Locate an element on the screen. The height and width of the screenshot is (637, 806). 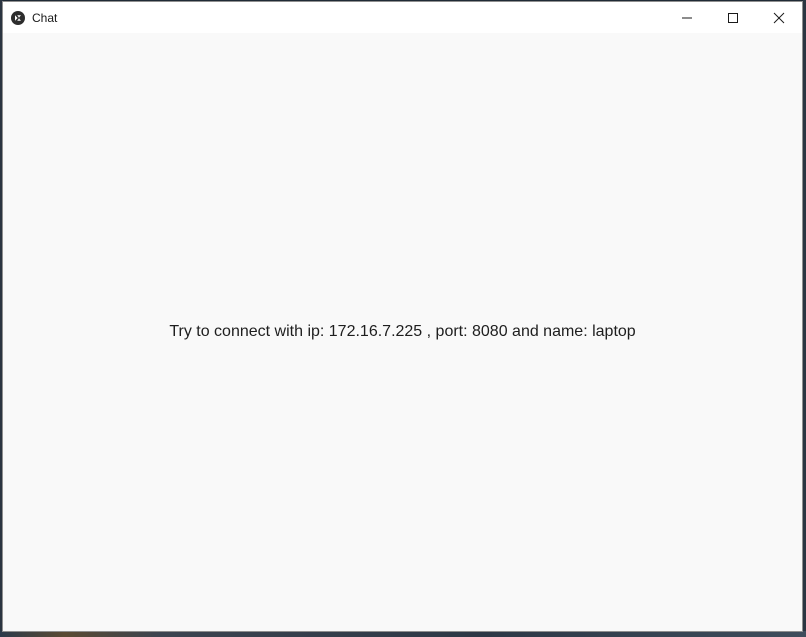
minimize-button is located at coordinates (687, 17).